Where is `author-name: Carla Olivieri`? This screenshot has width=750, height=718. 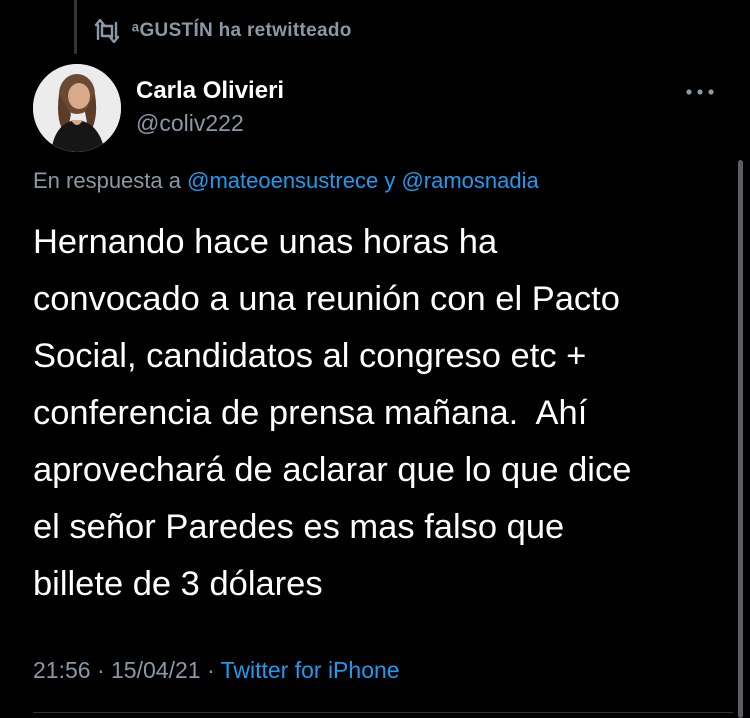
author-name: Carla Olivieri is located at coordinates (210, 91).